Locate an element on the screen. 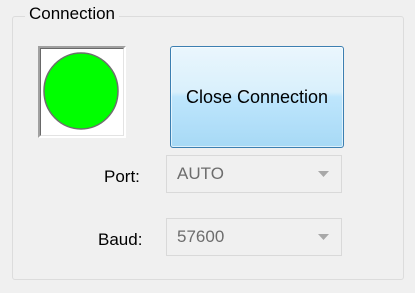 The image size is (415, 293). status-indicator is located at coordinates (82, 92).